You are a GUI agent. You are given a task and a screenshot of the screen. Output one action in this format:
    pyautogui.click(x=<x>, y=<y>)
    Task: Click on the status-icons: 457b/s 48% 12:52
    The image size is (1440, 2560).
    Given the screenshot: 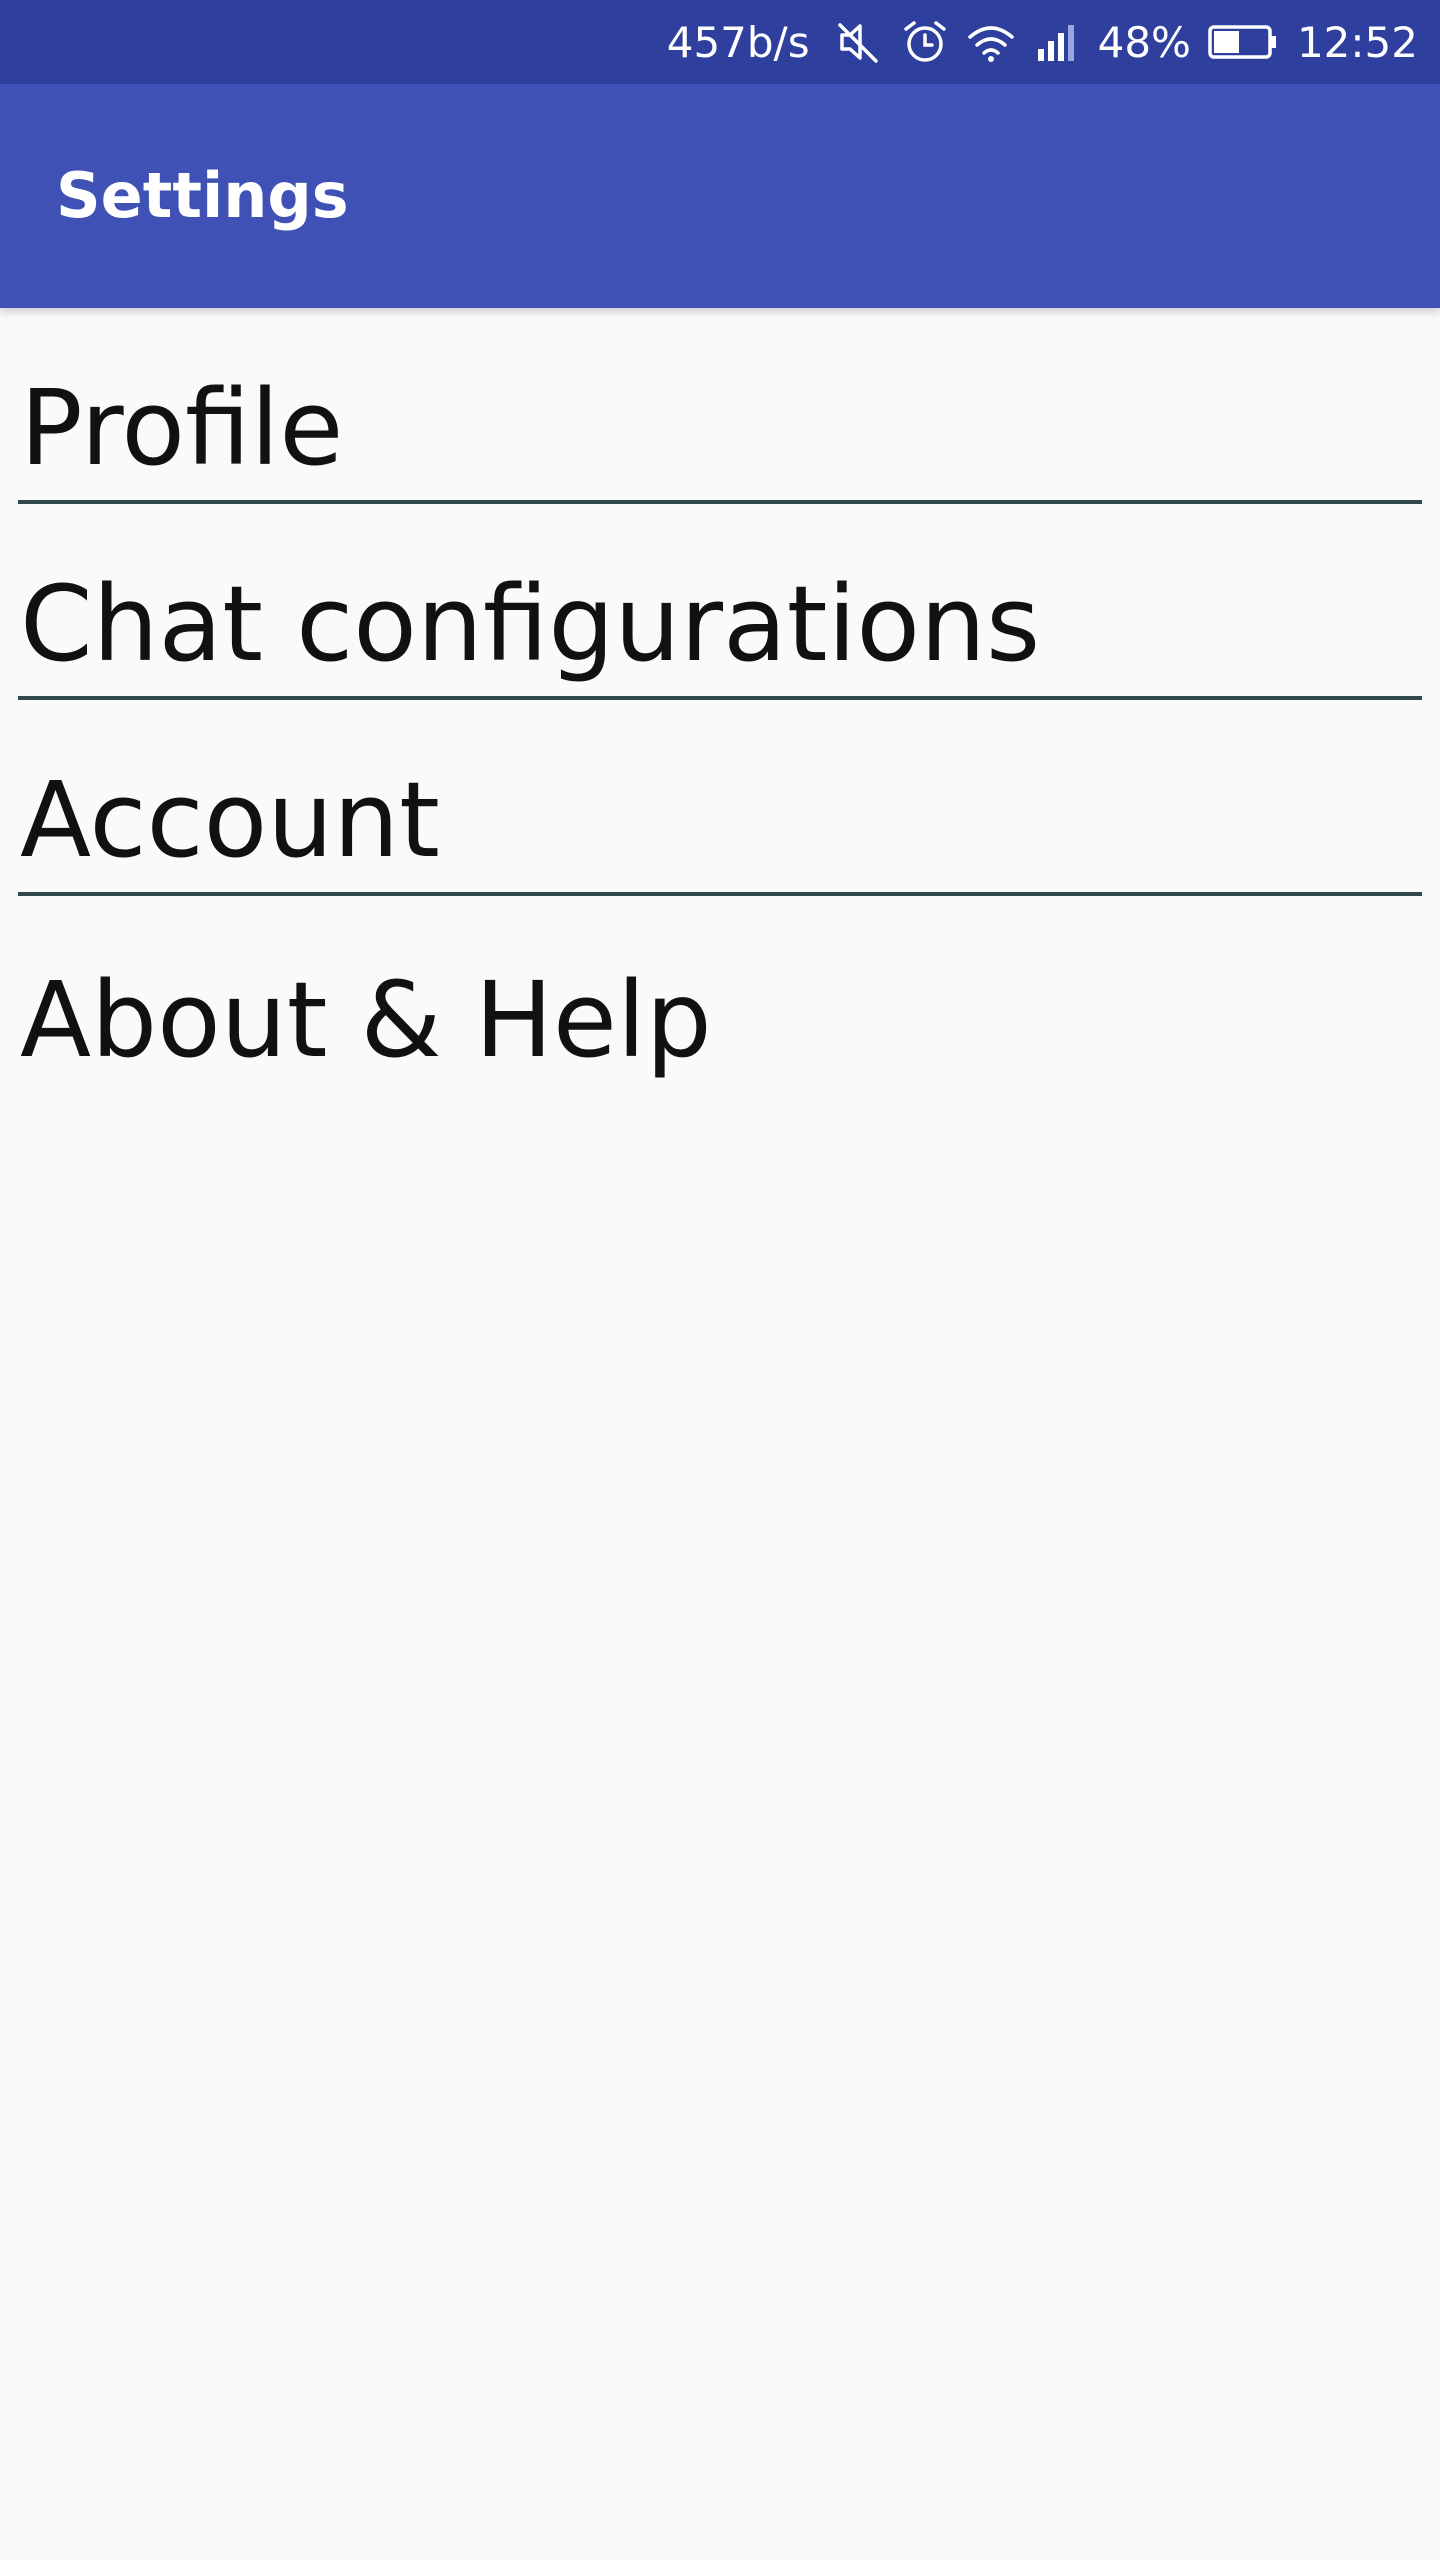 What is the action you would take?
    pyautogui.click(x=1042, y=42)
    